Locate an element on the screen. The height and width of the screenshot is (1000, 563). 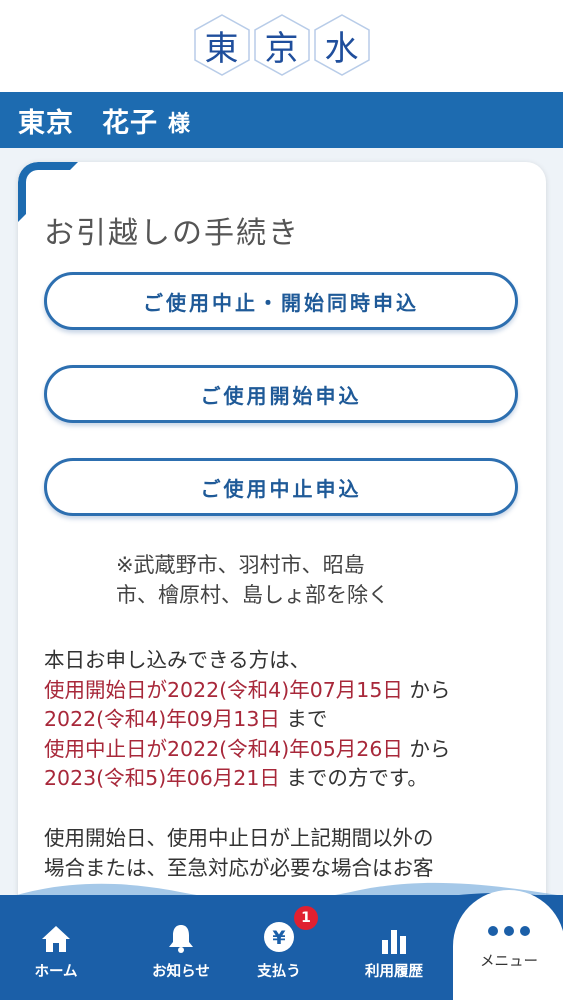
start-from-word: から is located at coordinates (426, 689).